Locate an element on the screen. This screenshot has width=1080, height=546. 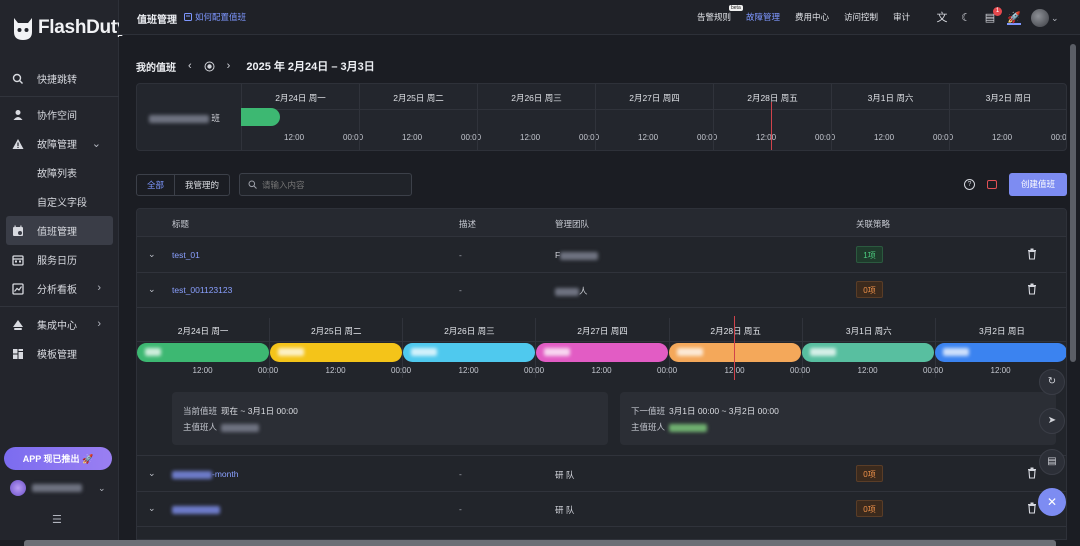
sidebar-item-label: 自定义字段 is located at coordinates (62, 203).